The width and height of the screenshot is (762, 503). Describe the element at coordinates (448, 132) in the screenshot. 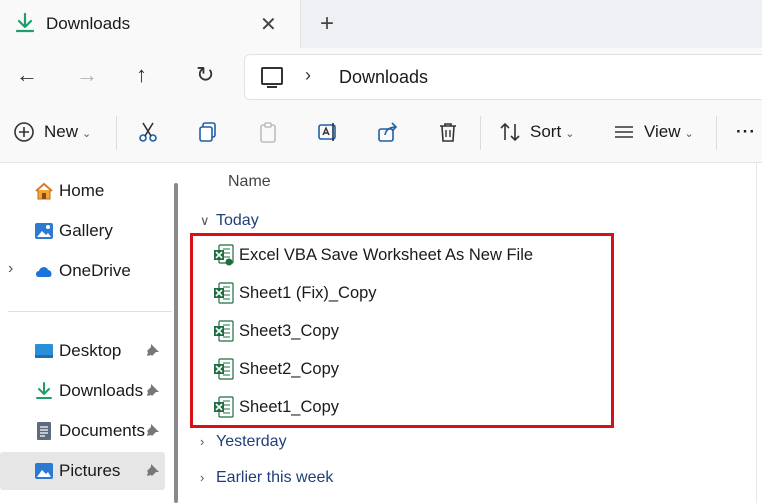

I see `delete-icon` at that location.